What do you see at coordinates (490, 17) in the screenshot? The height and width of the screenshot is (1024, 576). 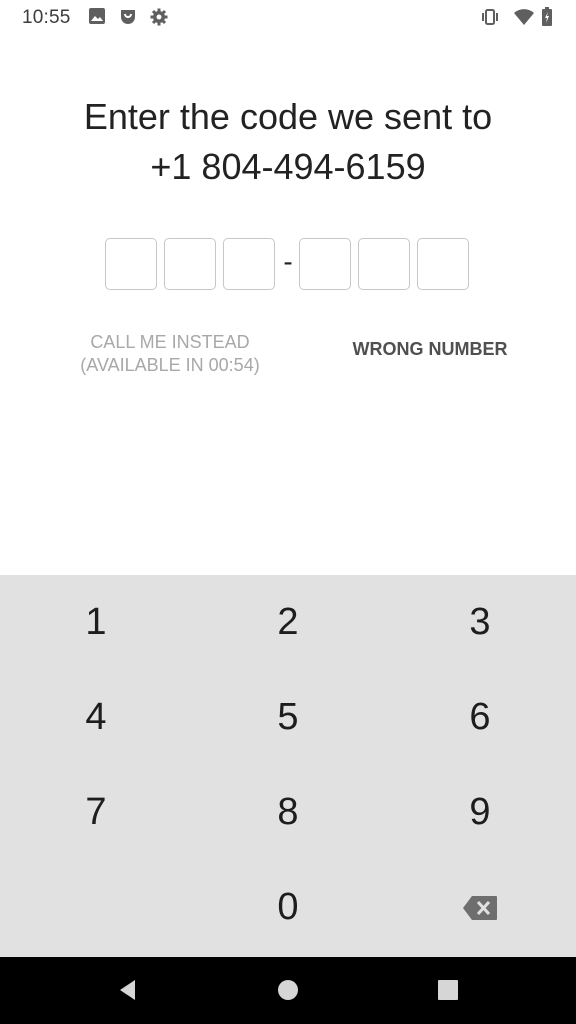 I see `vibrate-icon` at bounding box center [490, 17].